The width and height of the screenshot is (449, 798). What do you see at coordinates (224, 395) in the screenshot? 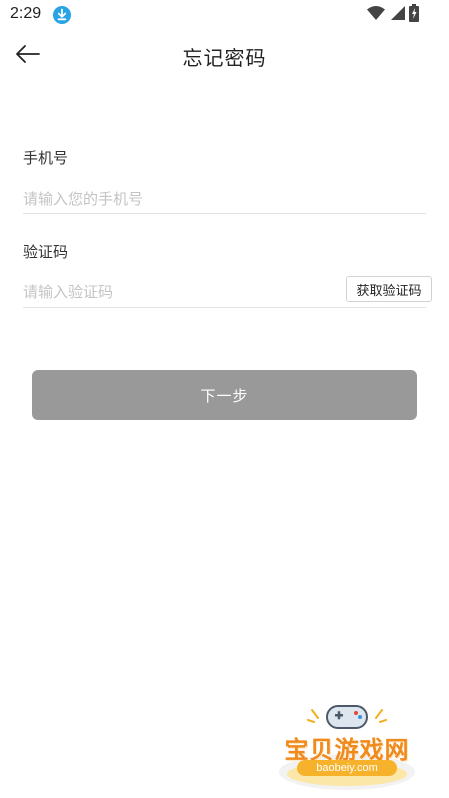
I see `next-button: 下一步` at bounding box center [224, 395].